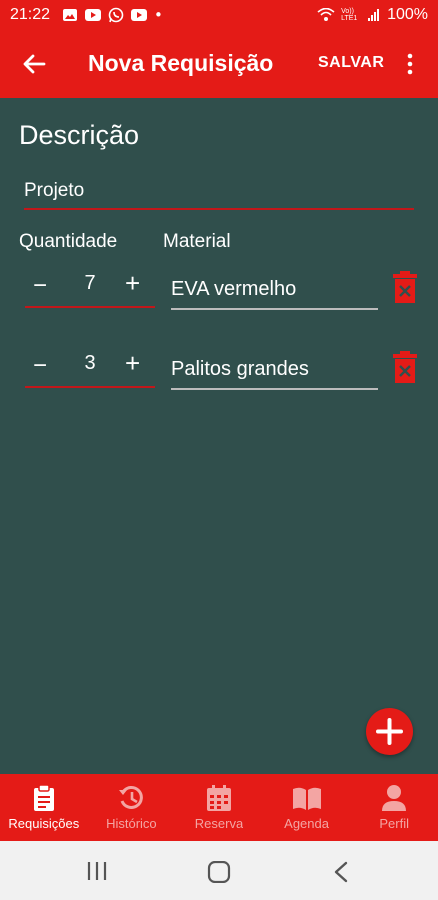 This screenshot has width=438, height=900. What do you see at coordinates (219, 194) in the screenshot?
I see `project-input: Projeto` at bounding box center [219, 194].